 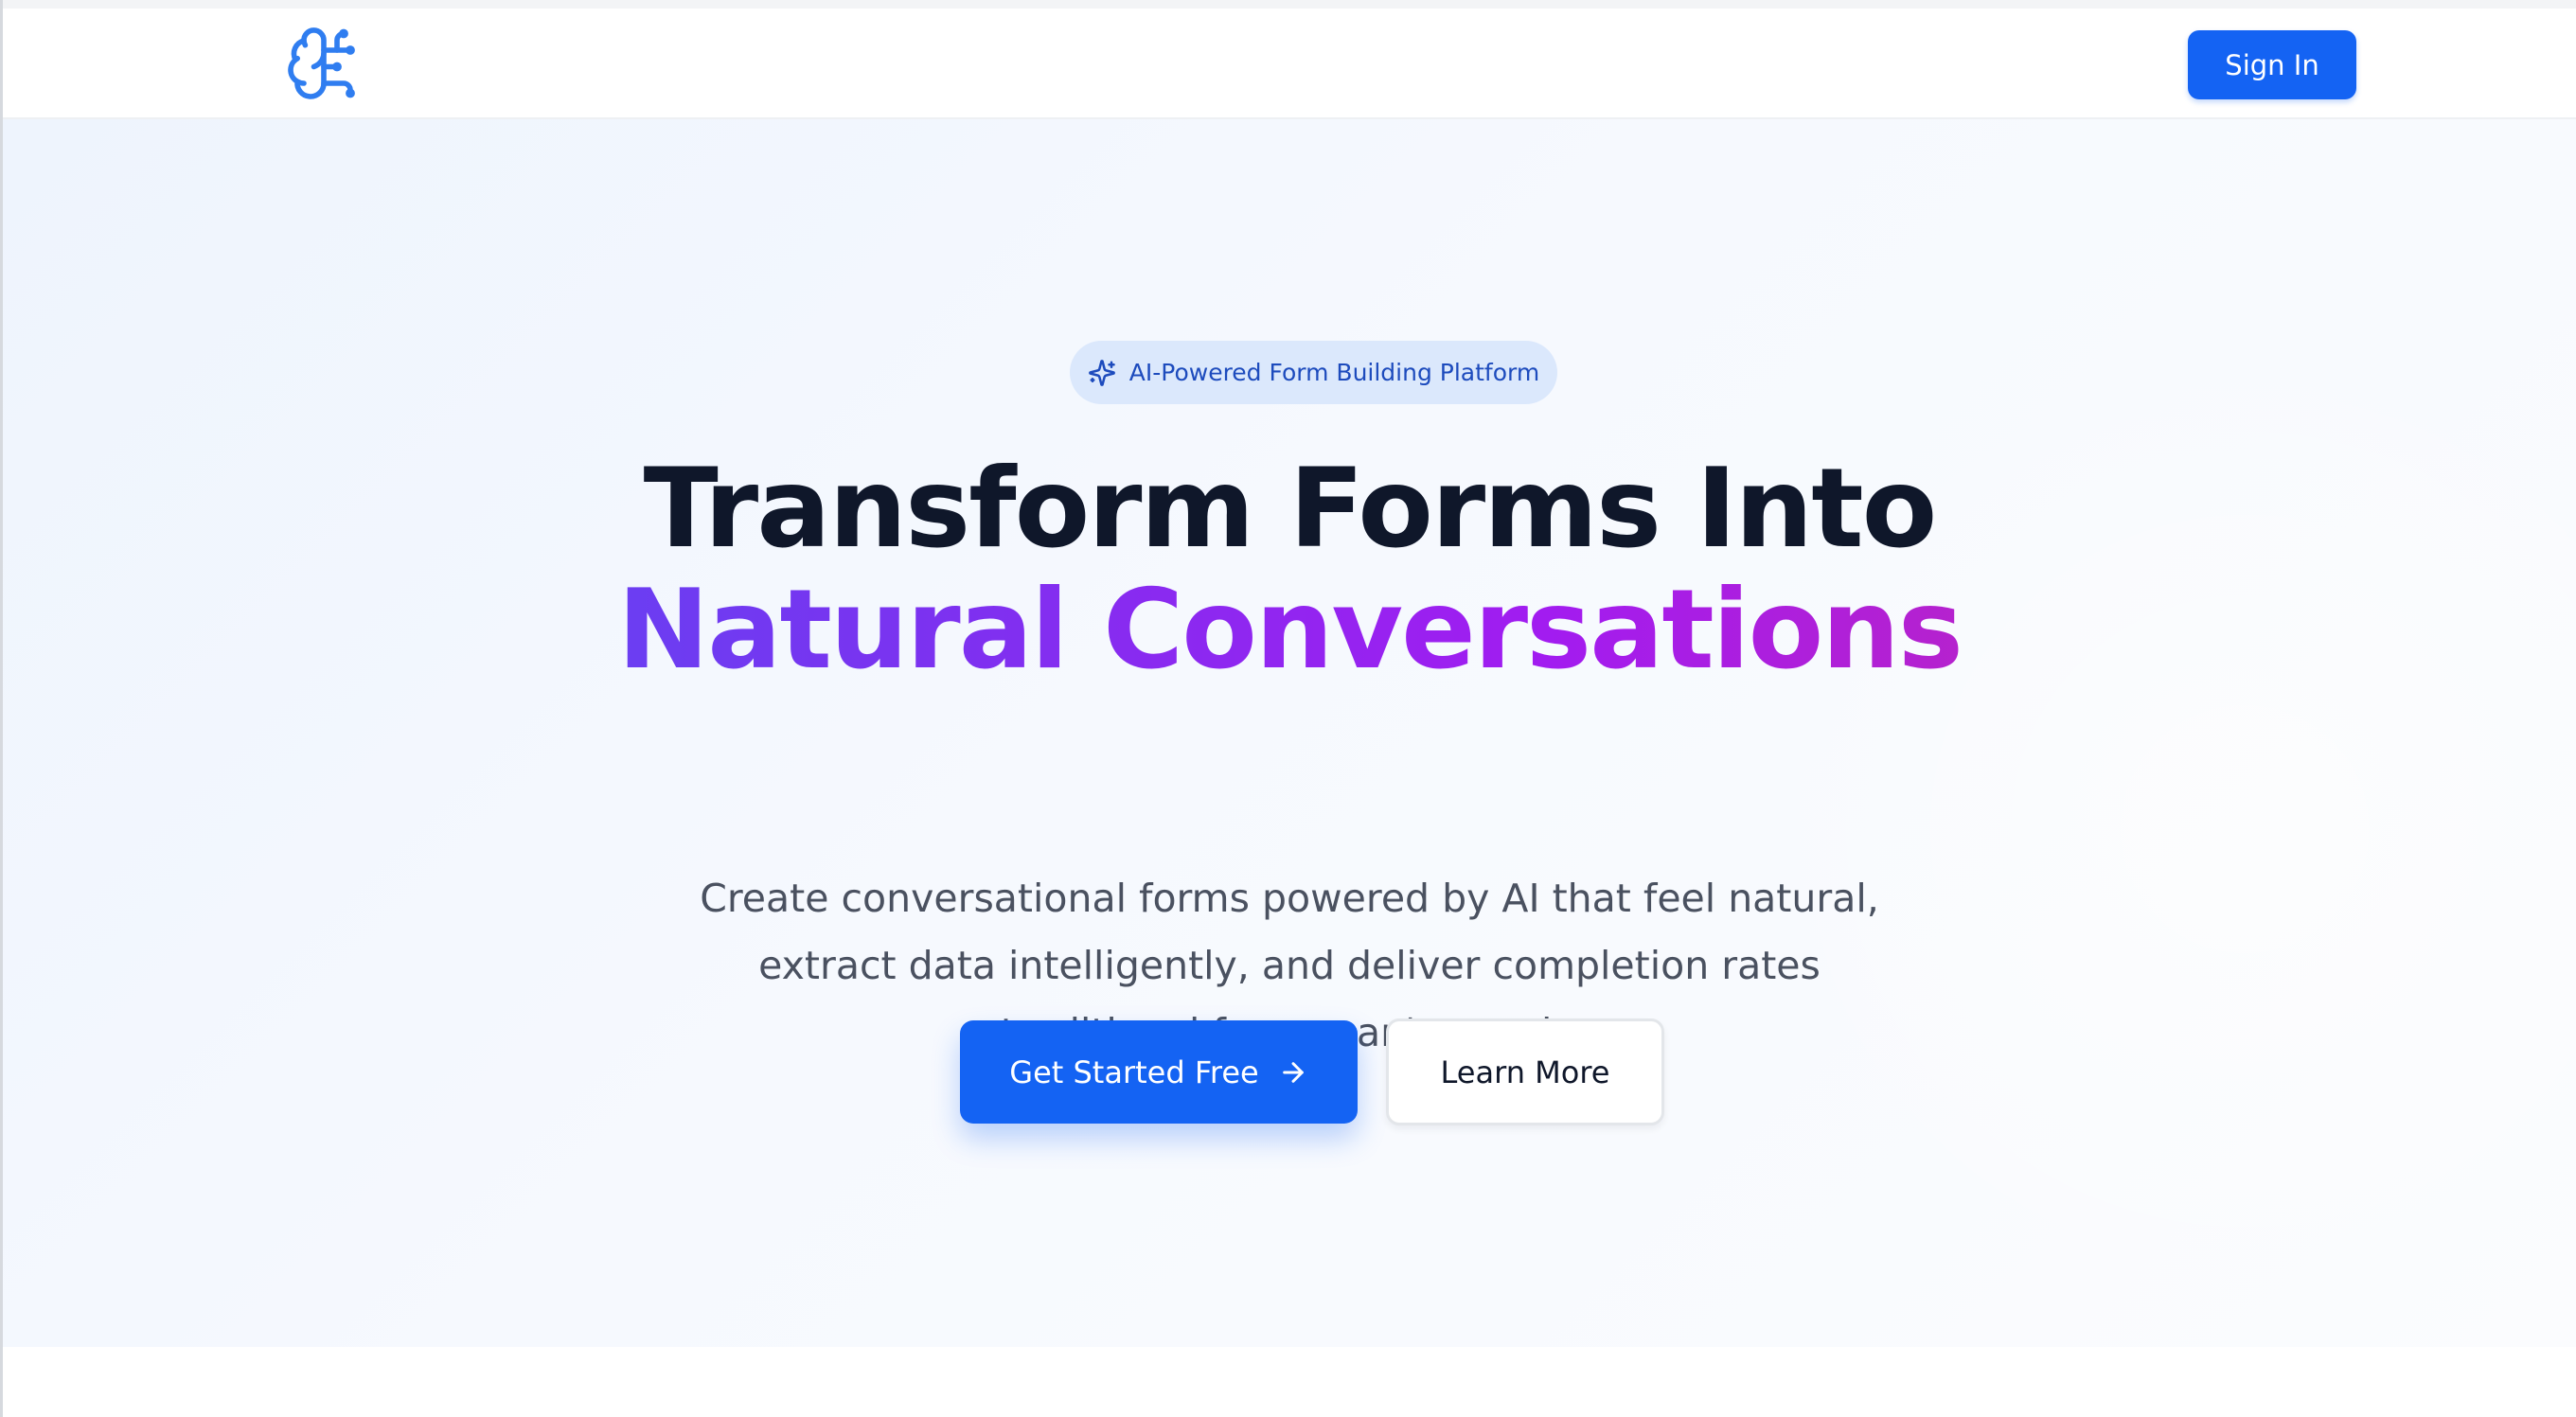 I want to click on badge-text: AI-Powered Form Building Platform, so click(x=1334, y=372).